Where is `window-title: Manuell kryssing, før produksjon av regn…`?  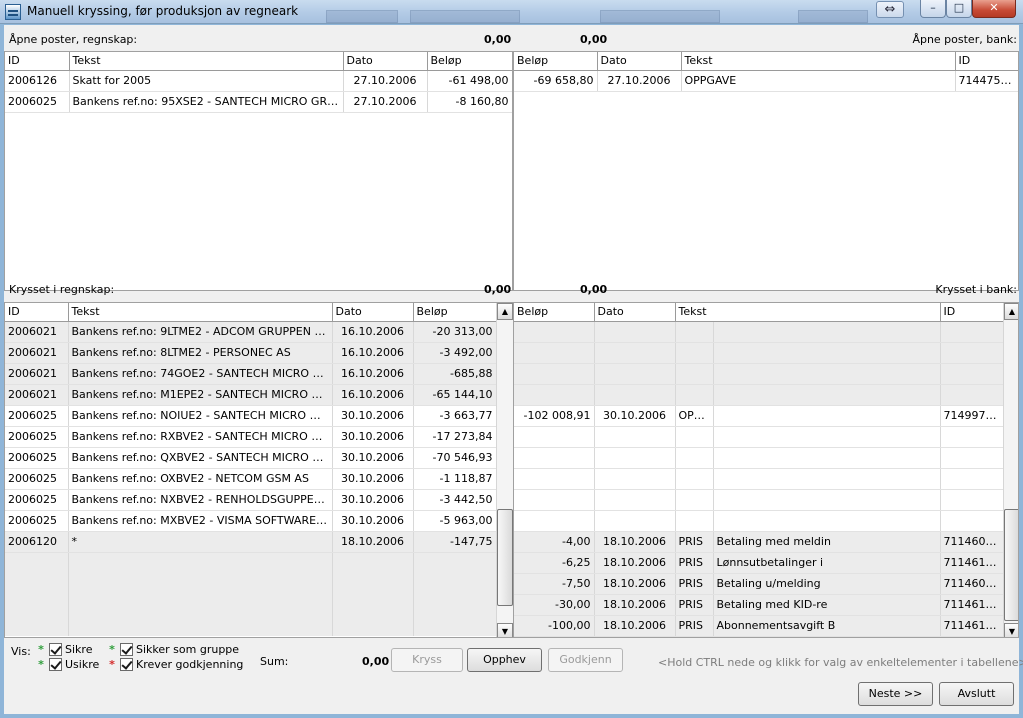
window-title: Manuell kryssing, før produksjon av regn… is located at coordinates (163, 11).